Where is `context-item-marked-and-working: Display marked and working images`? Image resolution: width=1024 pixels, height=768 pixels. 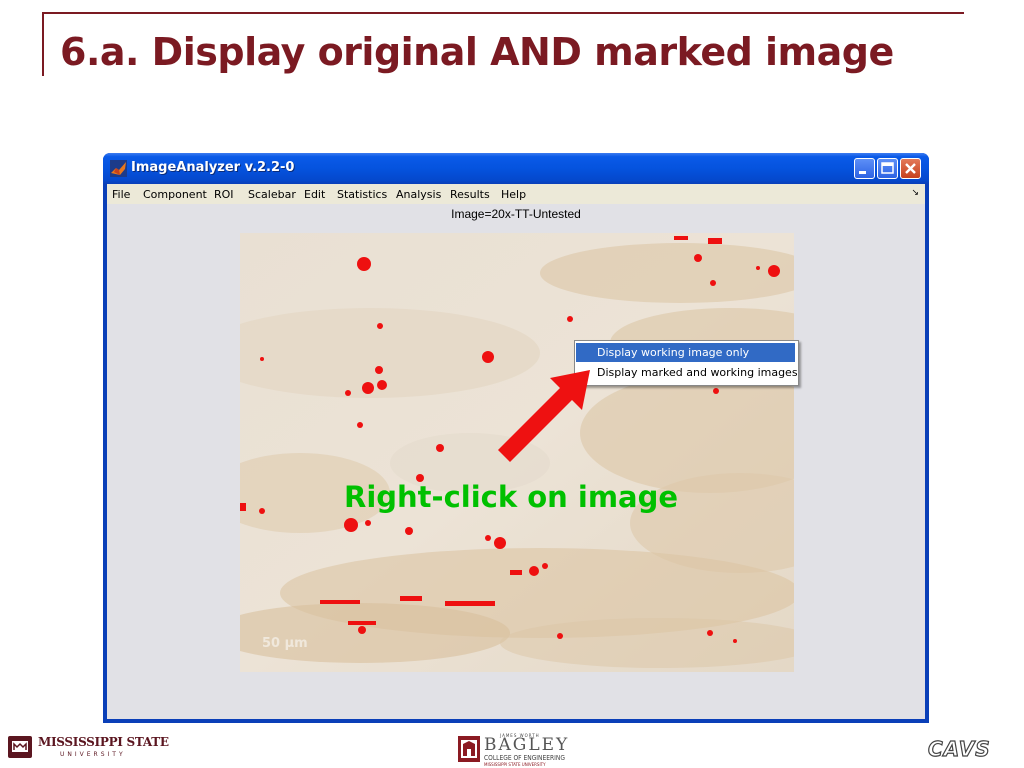
context-item-marked-and-working: Display marked and working images is located at coordinates (687, 372).